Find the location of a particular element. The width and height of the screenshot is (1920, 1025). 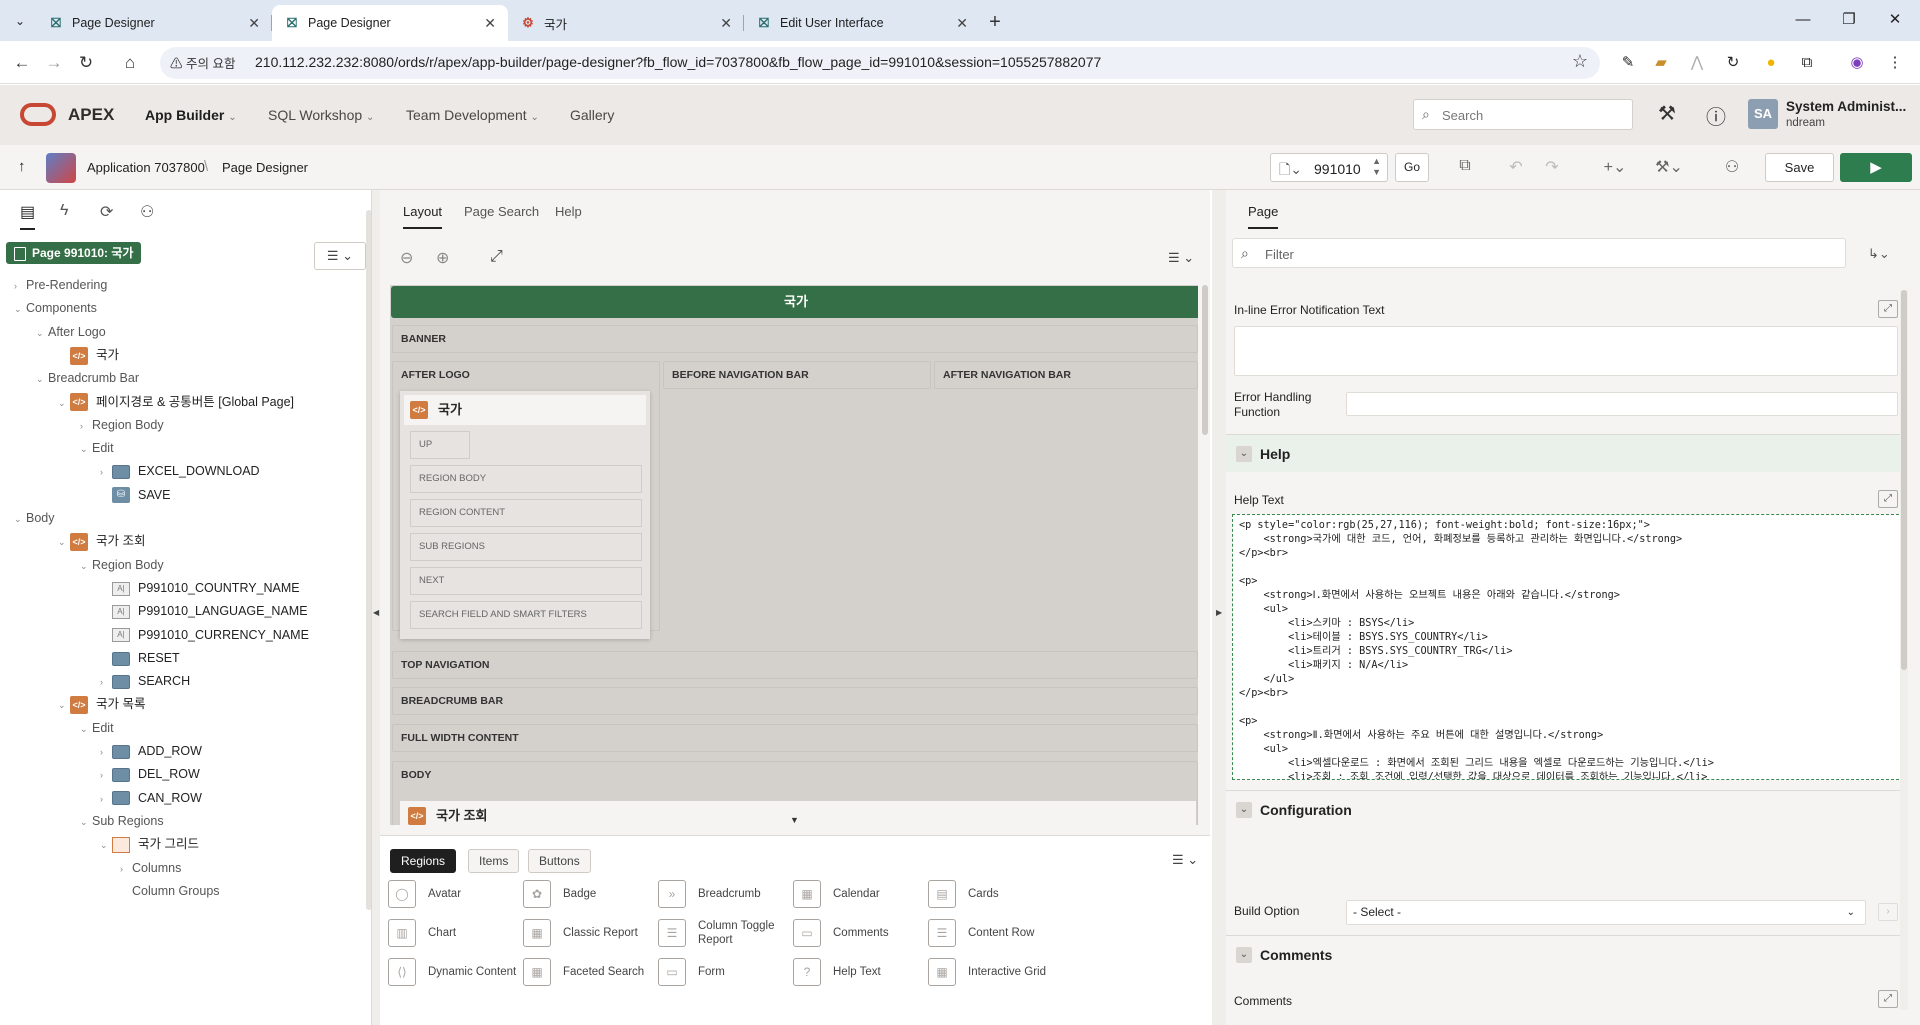

property-scrollbar is located at coordinates (1904, 650).